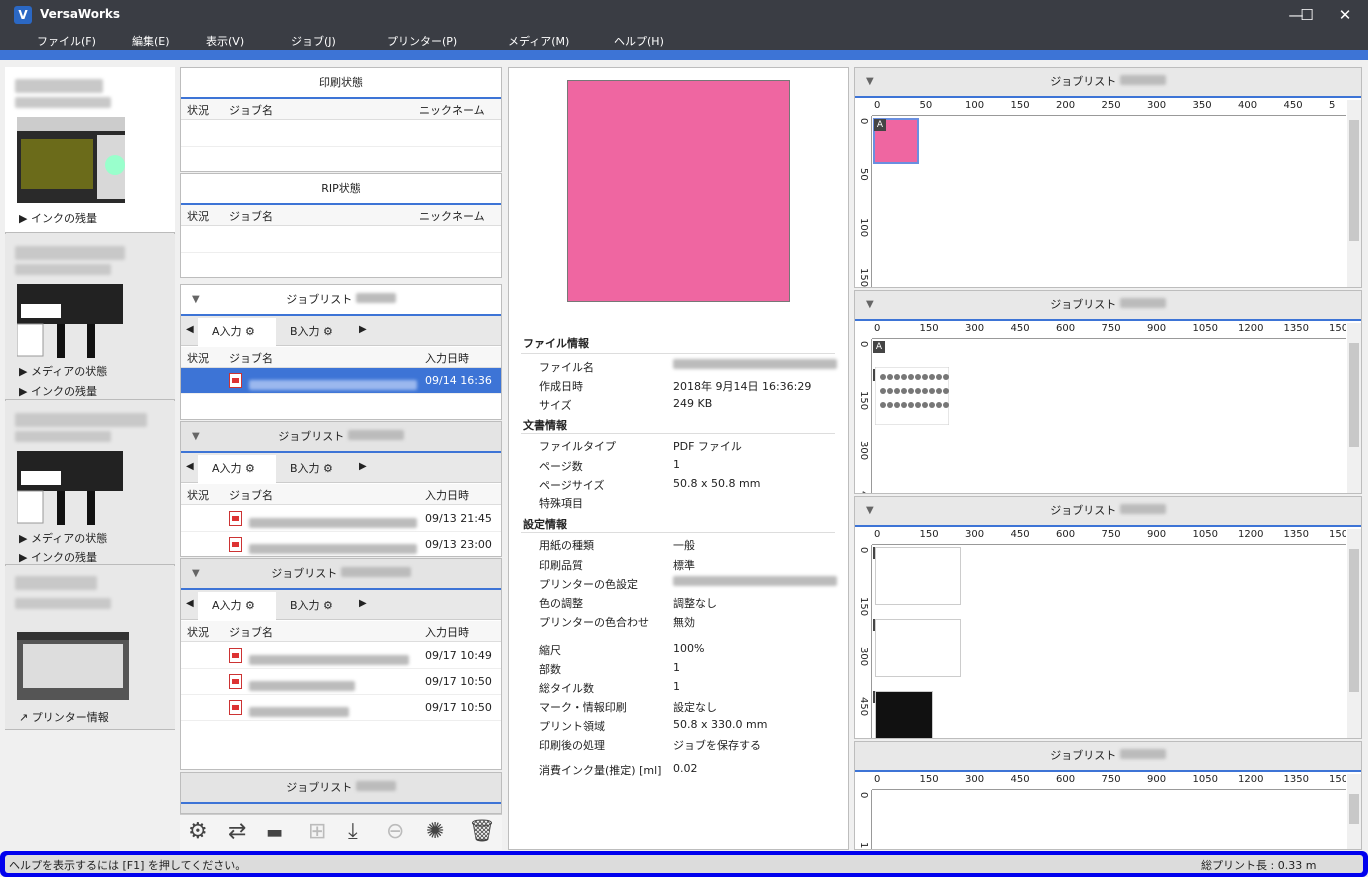 The image size is (1368, 877). I want to click on printer-info-link: ↗ プリンター情報, so click(64, 717).